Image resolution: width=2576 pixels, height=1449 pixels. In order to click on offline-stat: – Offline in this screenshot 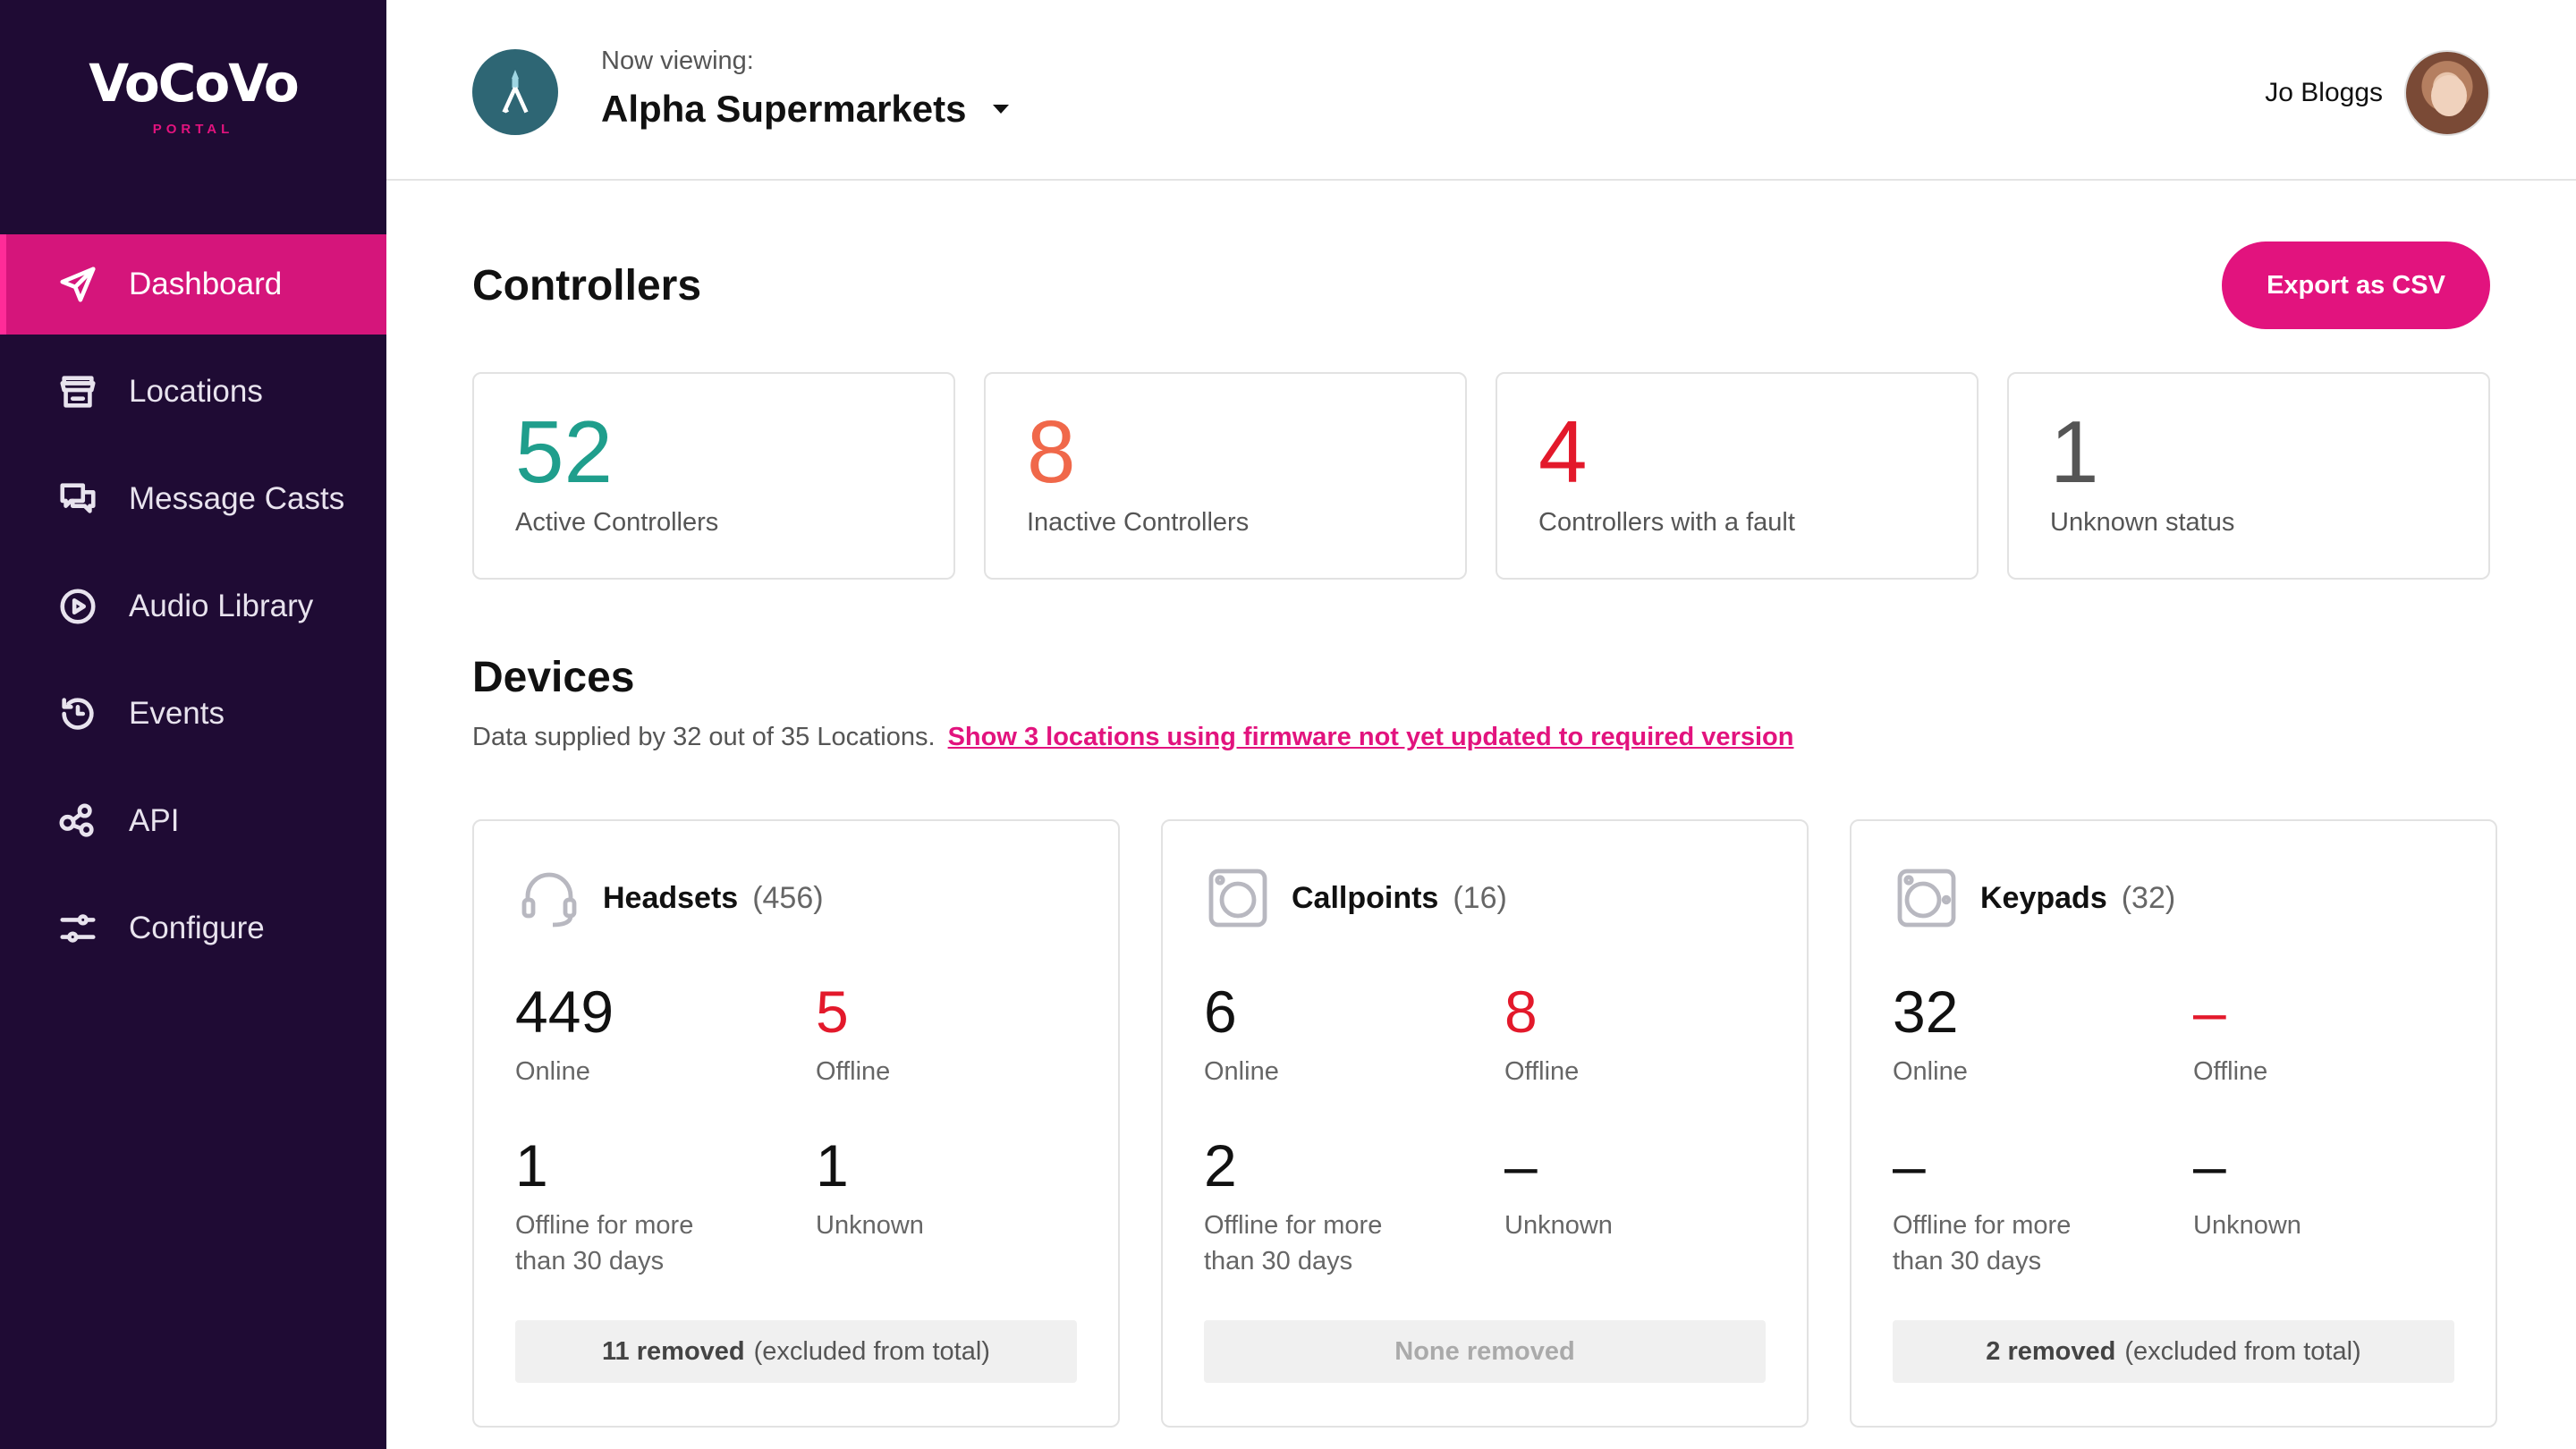, I will do `click(2327, 1035)`.